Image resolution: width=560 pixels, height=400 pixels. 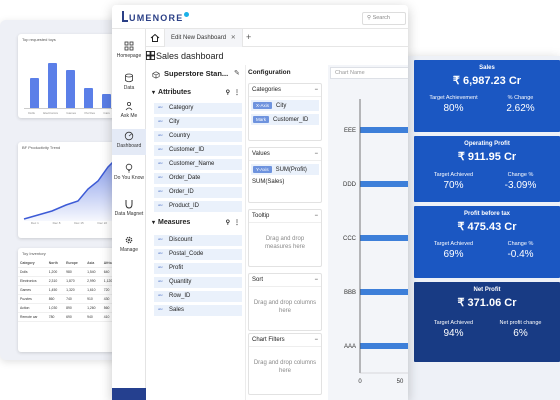 What do you see at coordinates (197, 92) in the screenshot?
I see `attributes-header: ▾ Attributes ⚲ ⋮` at bounding box center [197, 92].